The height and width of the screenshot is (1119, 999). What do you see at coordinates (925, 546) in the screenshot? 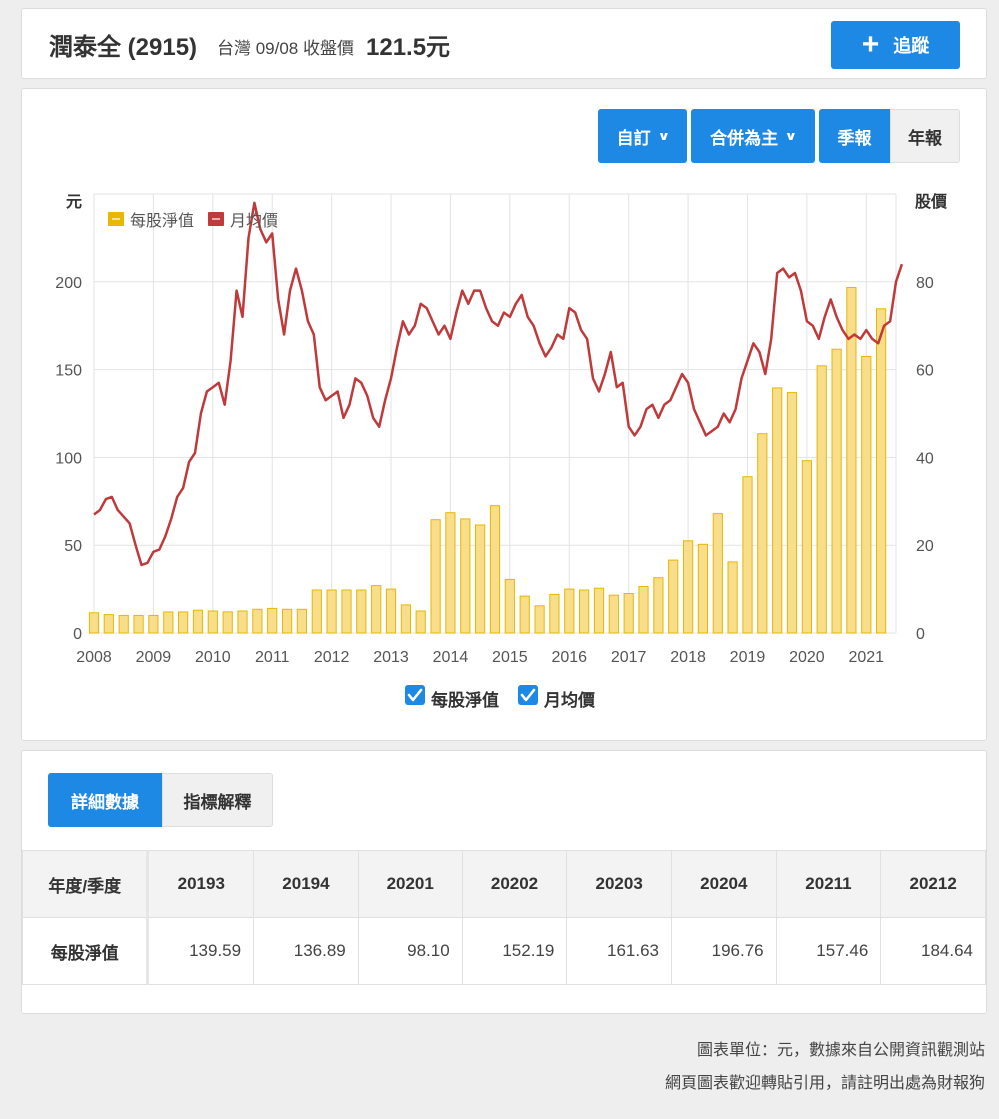
I see `right-axis-tick-label: 20` at bounding box center [925, 546].